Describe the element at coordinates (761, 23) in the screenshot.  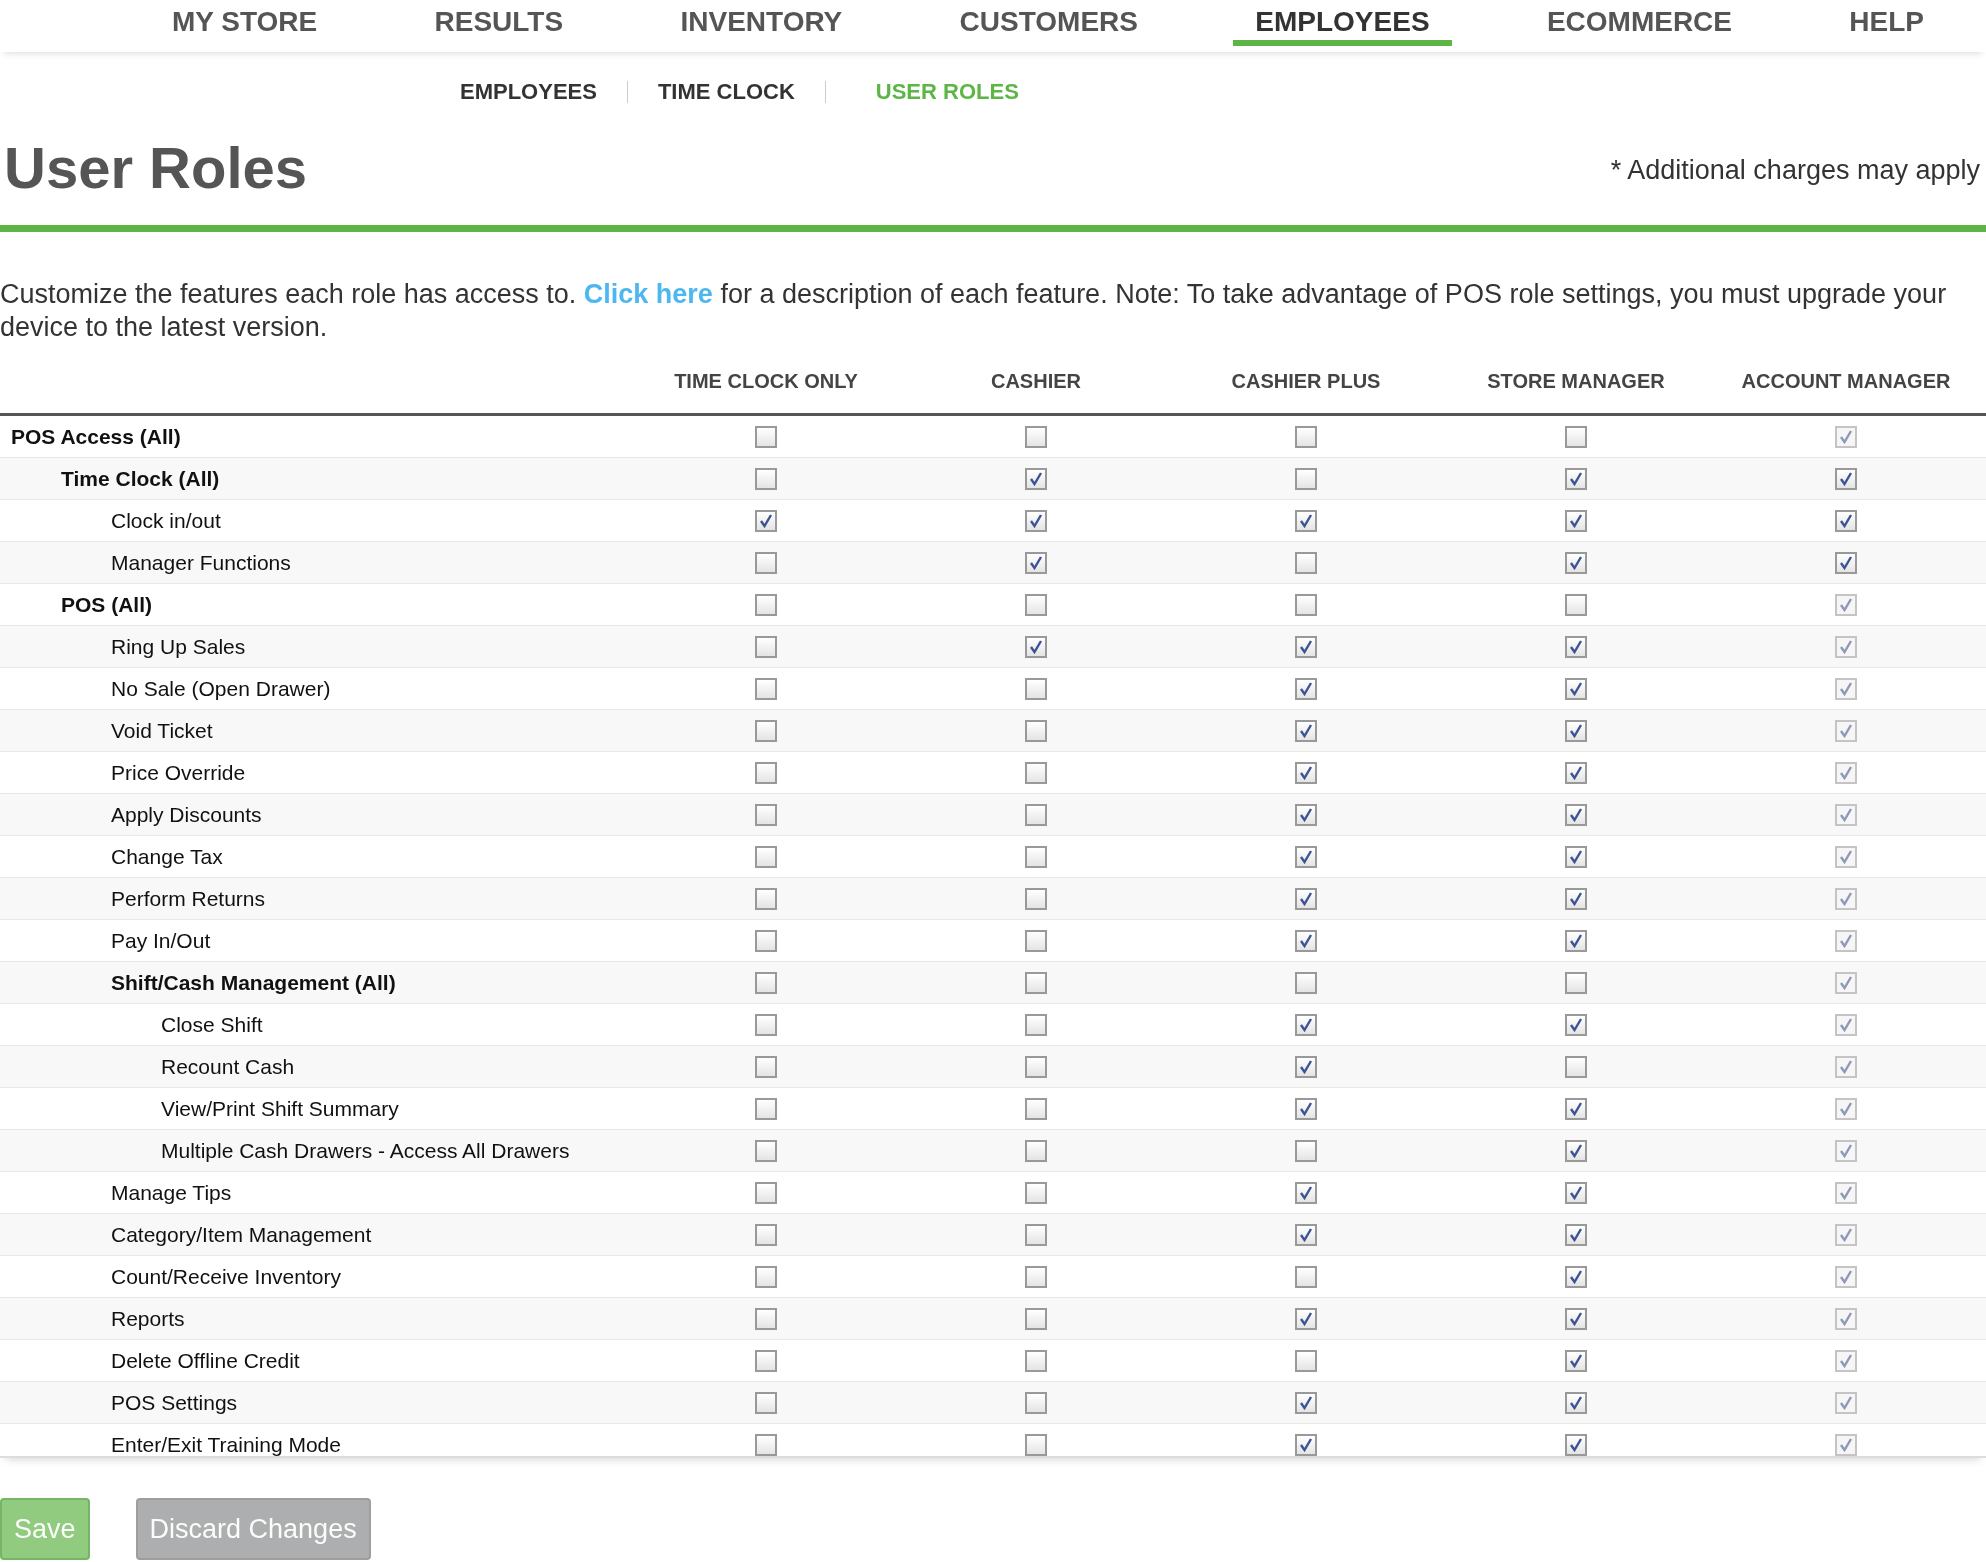
I see `nav-tab: INVENTORY` at that location.